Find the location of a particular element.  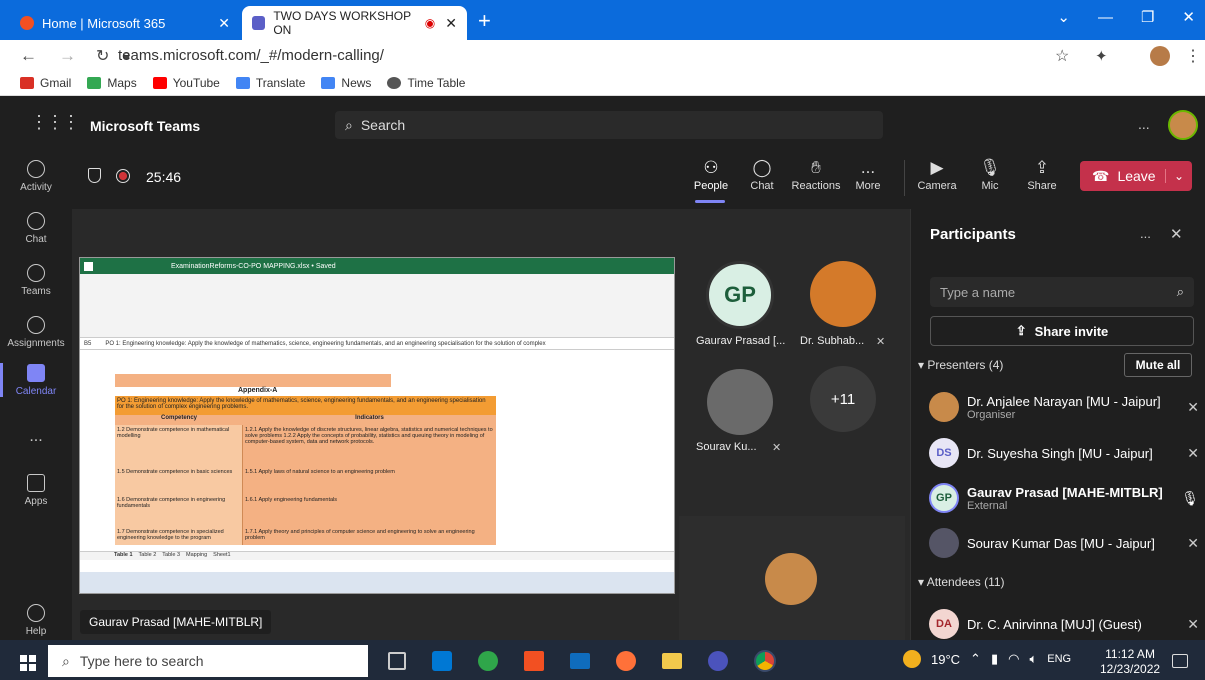

share-invite-button: ⇪ Share invite is located at coordinates (1062, 331).